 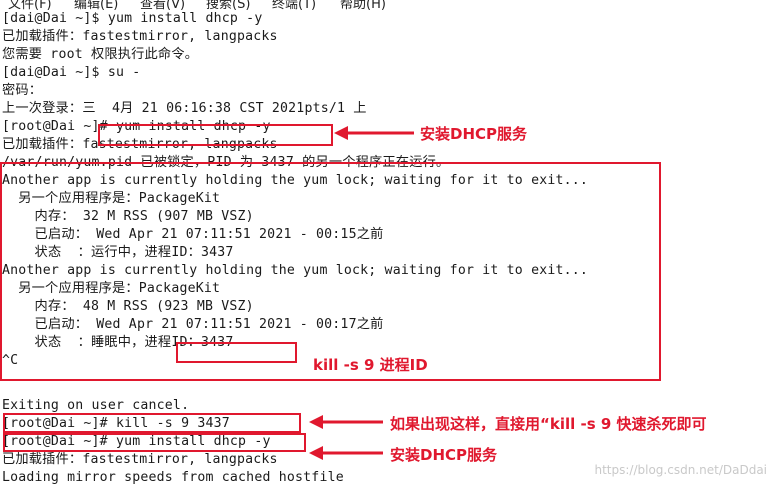 What do you see at coordinates (215, 135) in the screenshot?
I see `highlight-install-command` at bounding box center [215, 135].